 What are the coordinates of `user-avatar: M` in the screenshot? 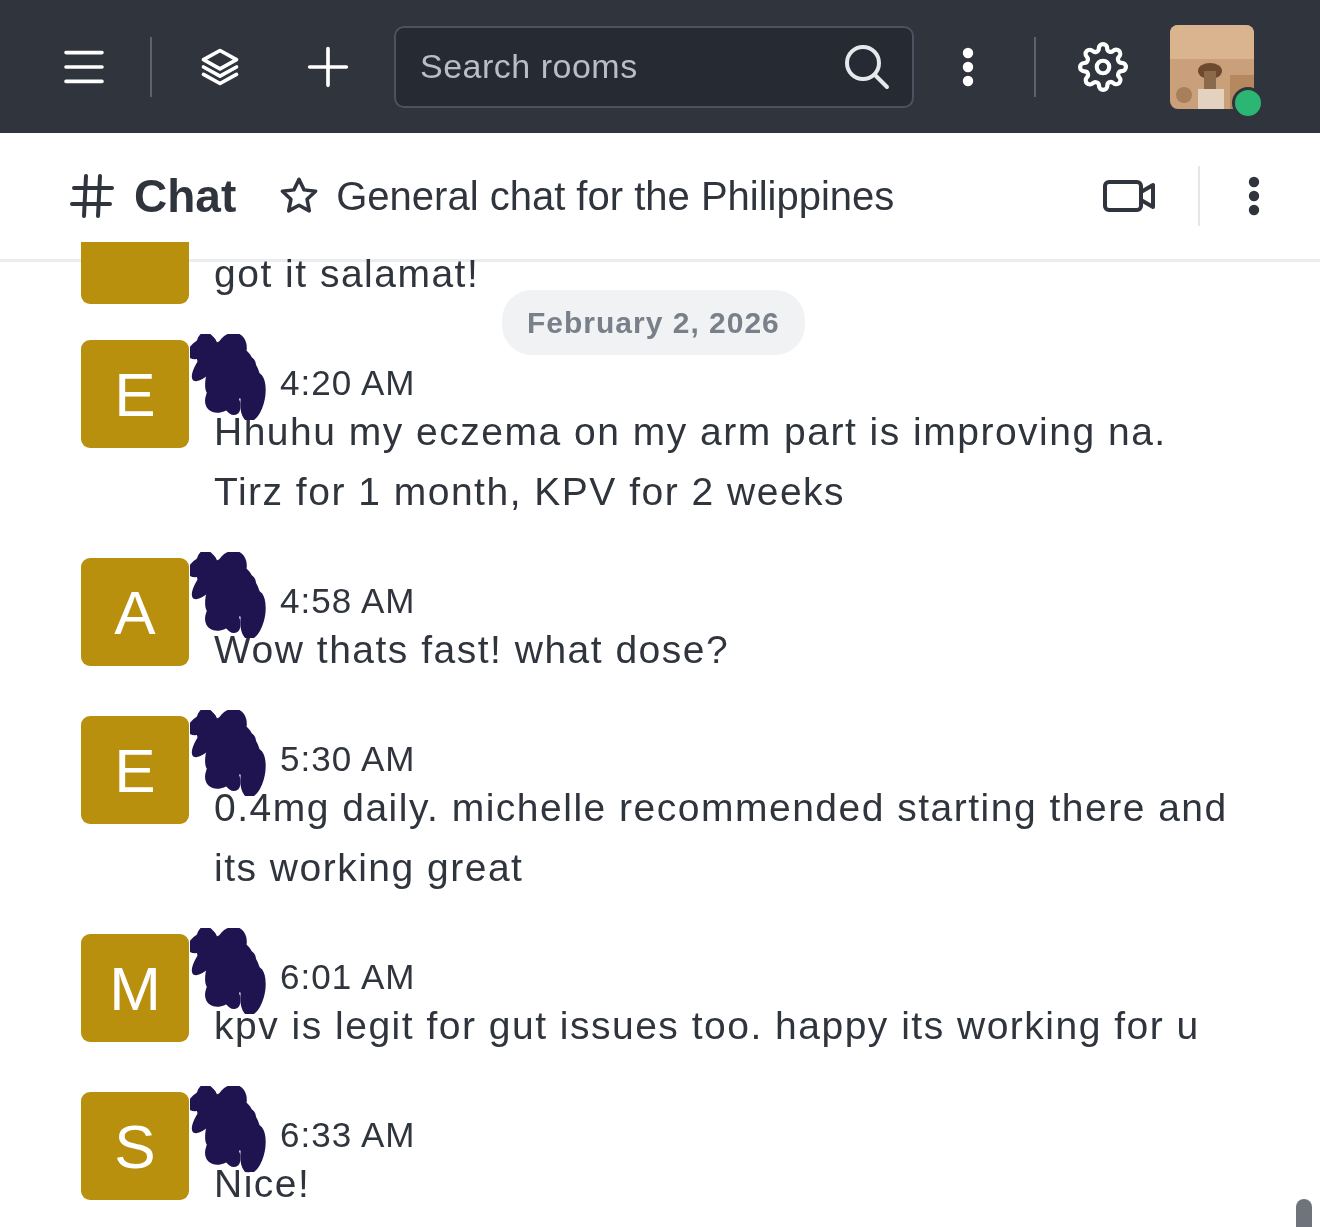 It's located at (135, 988).